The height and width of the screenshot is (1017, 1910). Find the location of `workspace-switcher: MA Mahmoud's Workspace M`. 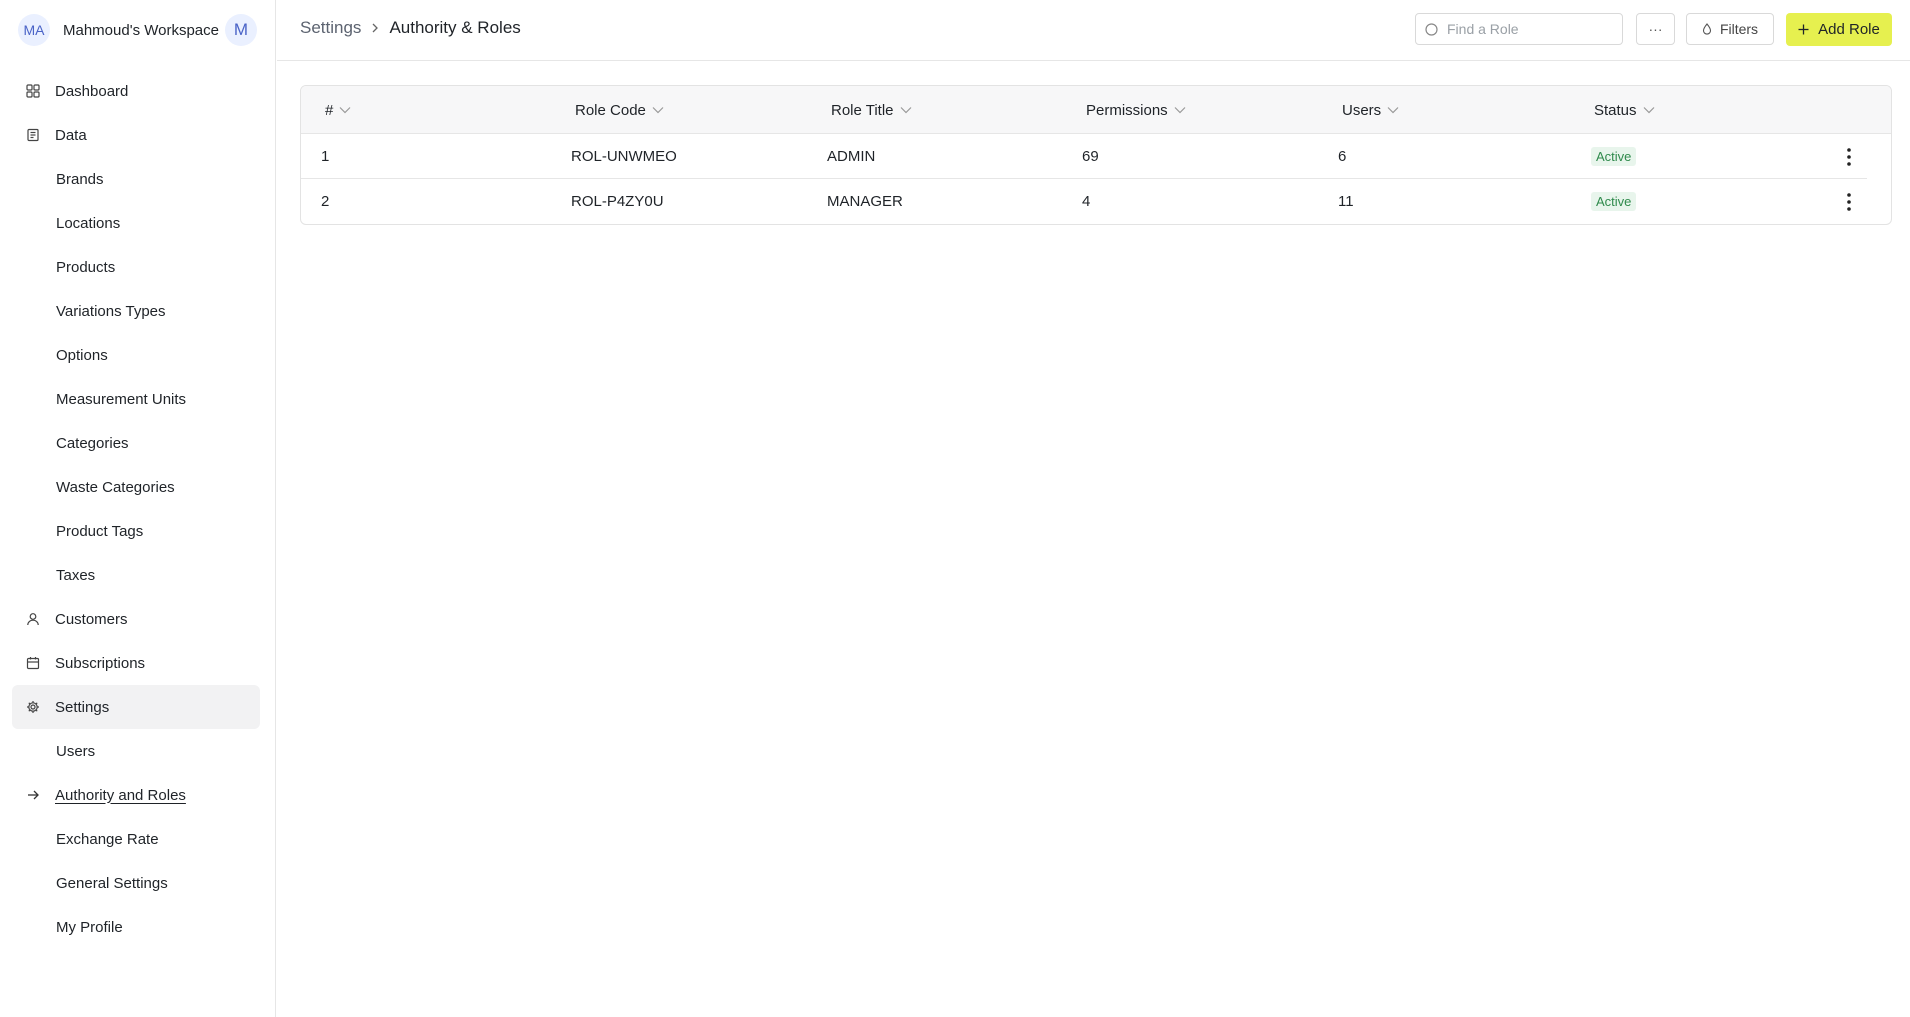

workspace-switcher: MA Mahmoud's Workspace M is located at coordinates (137, 30).